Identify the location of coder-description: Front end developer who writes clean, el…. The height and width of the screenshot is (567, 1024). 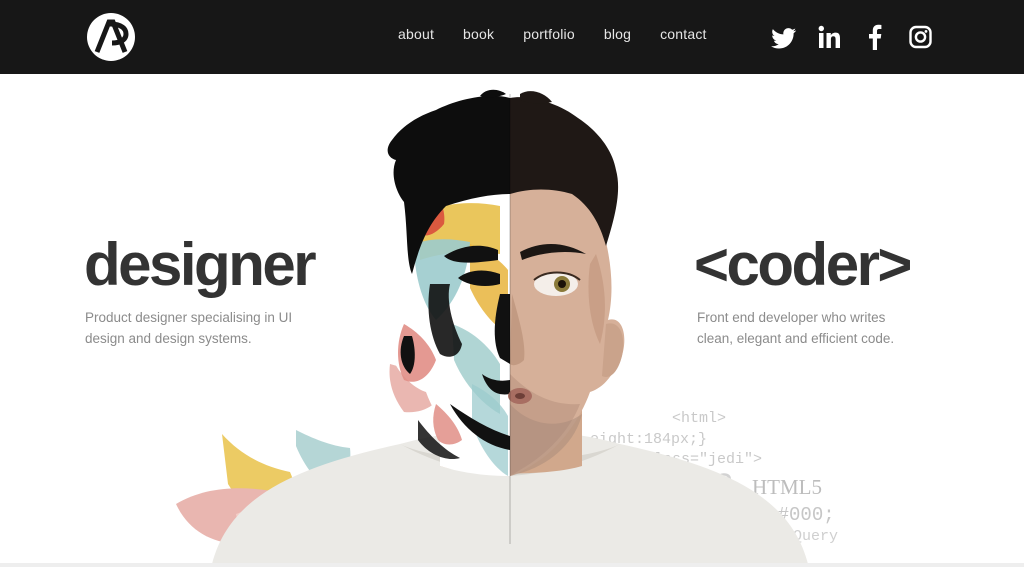
(822, 328).